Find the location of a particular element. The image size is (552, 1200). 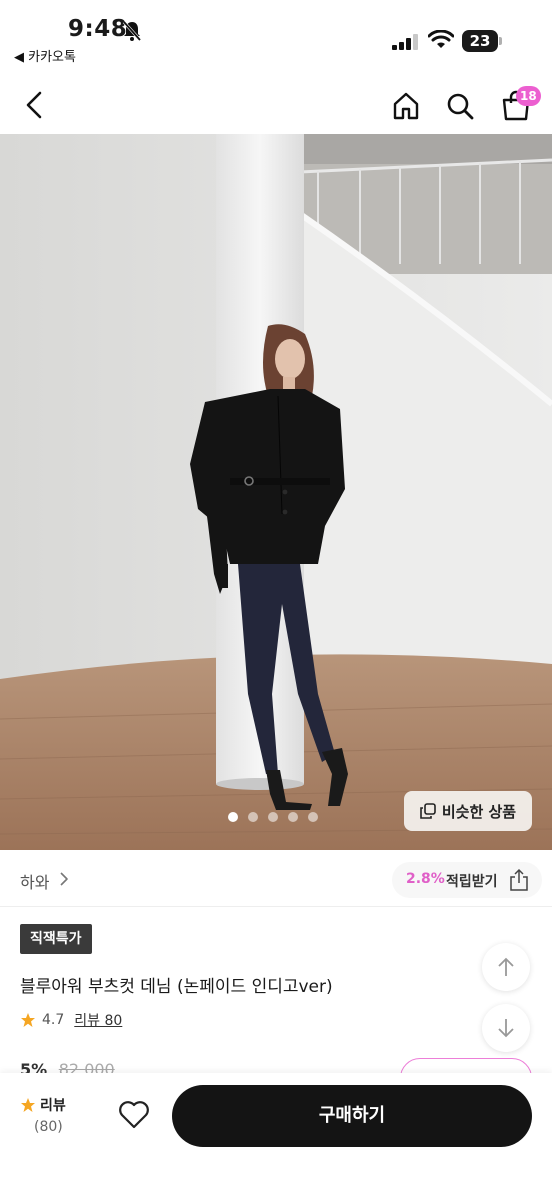

heart-icon is located at coordinates (134, 1115).